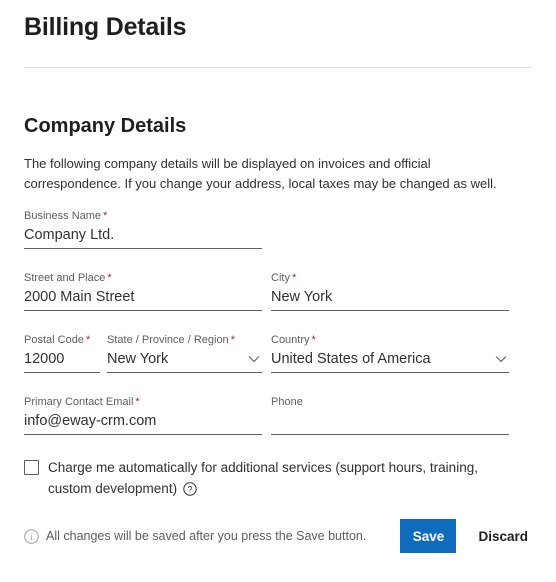 Image resolution: width=556 pixels, height=582 pixels. I want to click on country-dropdown: United States of America, so click(390, 360).